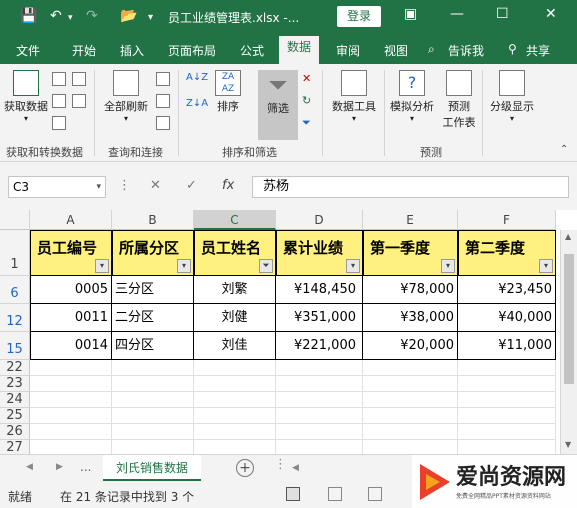 The width and height of the screenshot is (577, 508). What do you see at coordinates (71, 290) in the screenshot?
I see `table-cell: 0005` at bounding box center [71, 290].